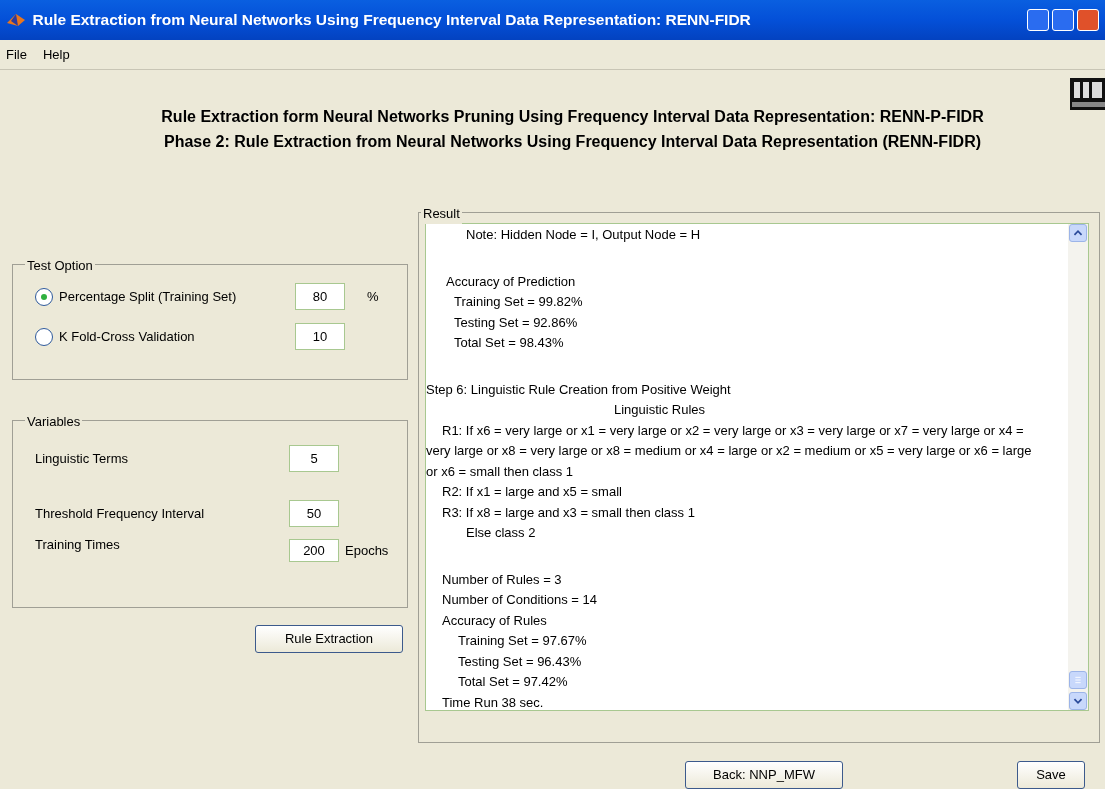  Describe the element at coordinates (509, 343) in the screenshot. I see `result-line: Total Set = 98.43%` at that location.